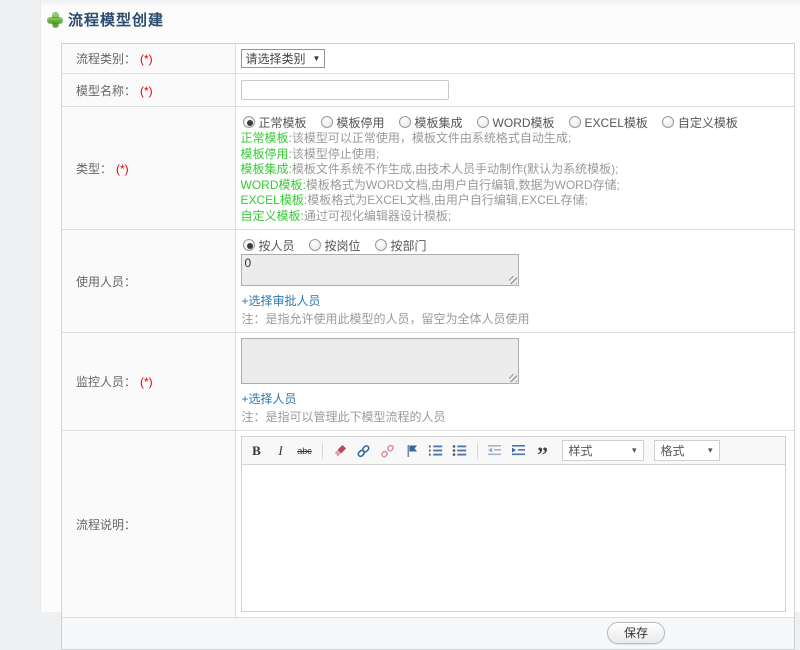 Image resolution: width=800 pixels, height=650 pixels. I want to click on type-desc-disabled: 模板停用:该模型停止使用;, so click(310, 153).